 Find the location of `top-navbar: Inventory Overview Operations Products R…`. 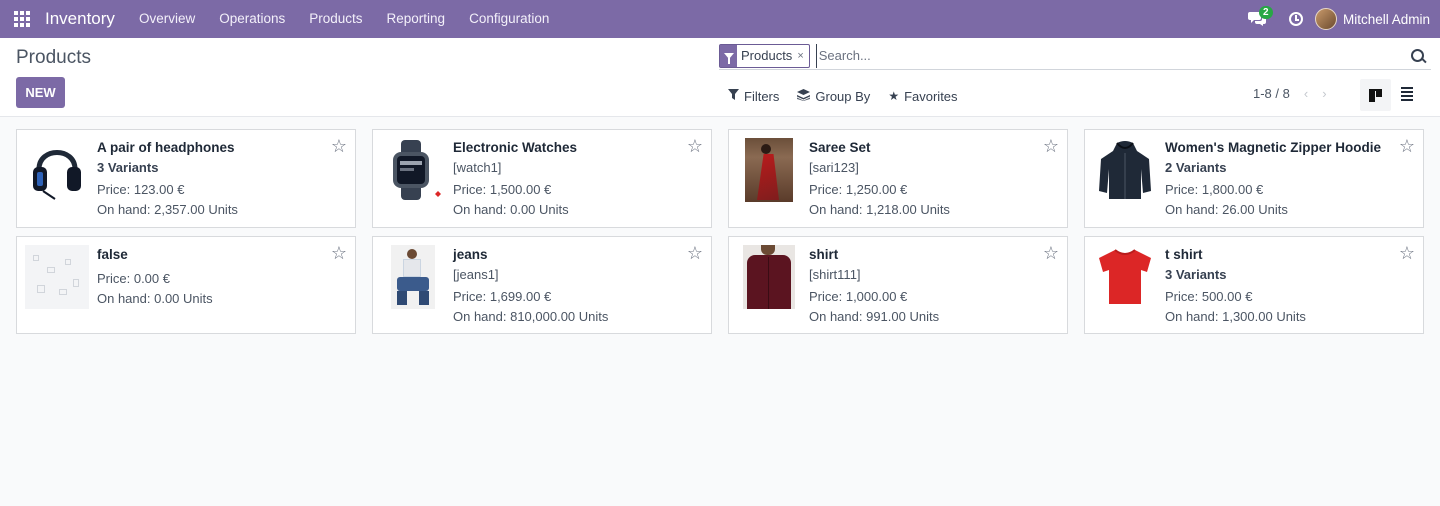

top-navbar: Inventory Overview Operations Products R… is located at coordinates (720, 19).